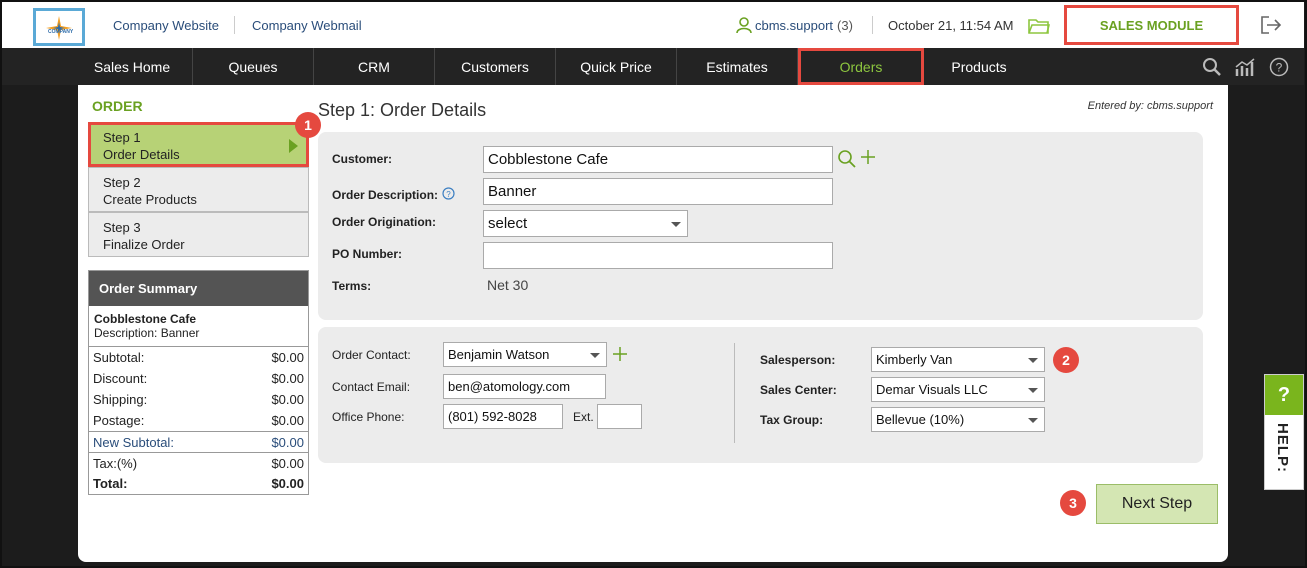 This screenshot has height=568, width=1307. What do you see at coordinates (59, 27) in the screenshot?
I see `company-logo: COMPANY` at bounding box center [59, 27].